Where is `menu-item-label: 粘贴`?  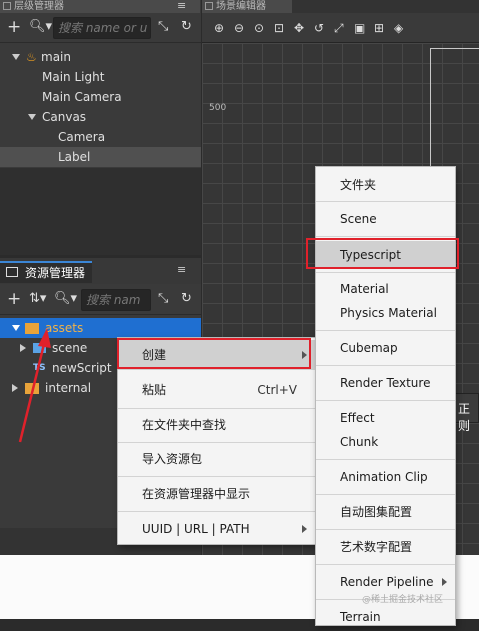
menu-item-label: 粘贴 is located at coordinates (154, 390).